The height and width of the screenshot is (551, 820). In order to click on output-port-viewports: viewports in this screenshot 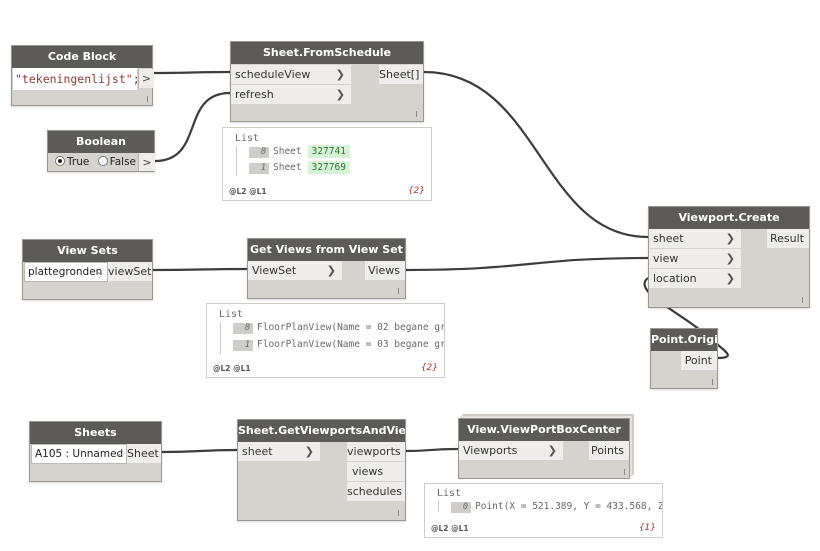, I will do `click(376, 451)`.